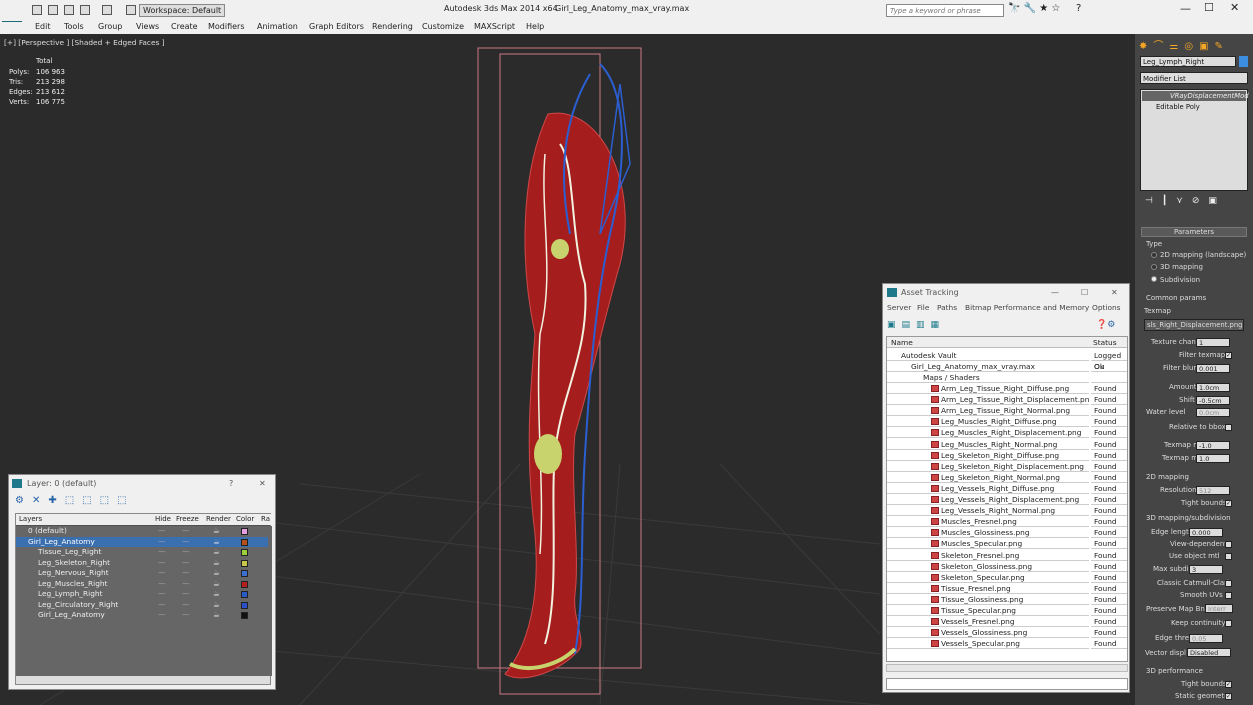 This screenshot has height=705, width=1253. Describe the element at coordinates (1007, 533) in the screenshot. I see `asset-row: Muscles_Glossiness.png Found` at that location.